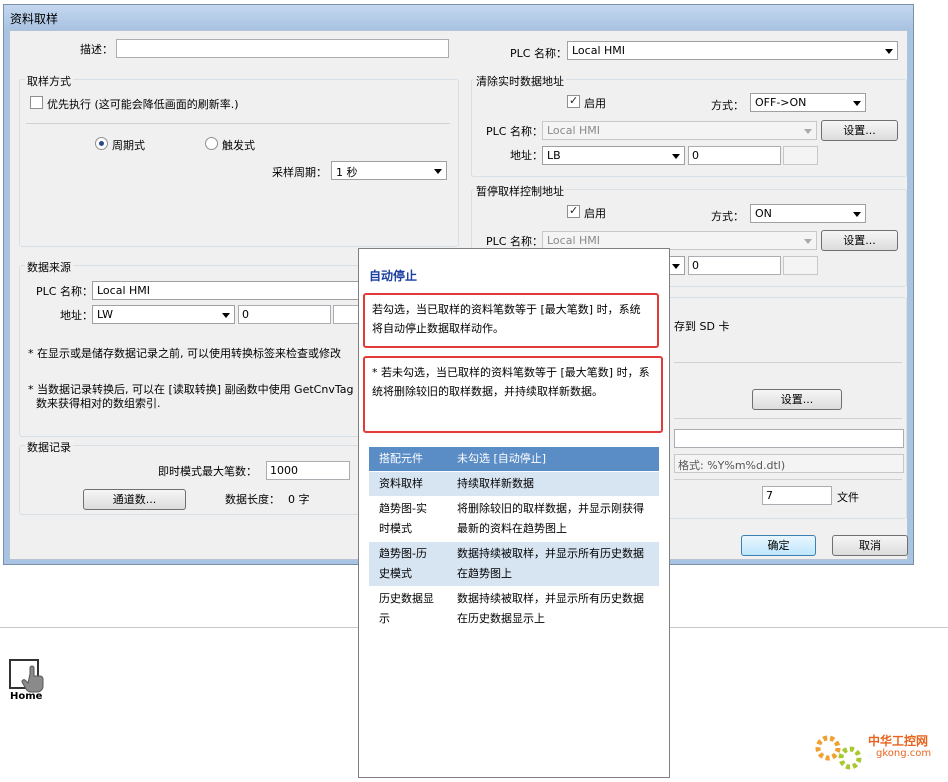 This screenshot has width=948, height=782. I want to click on pause-mode-select: ON, so click(808, 213).